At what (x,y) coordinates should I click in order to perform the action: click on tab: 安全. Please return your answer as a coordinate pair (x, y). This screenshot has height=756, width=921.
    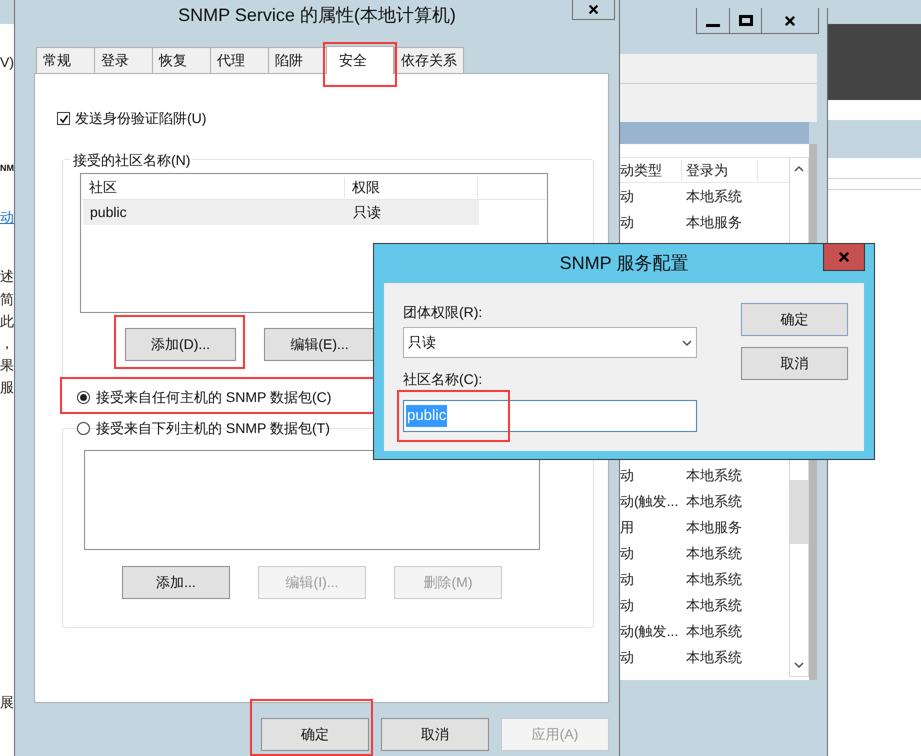
    Looking at the image, I should click on (360, 60).